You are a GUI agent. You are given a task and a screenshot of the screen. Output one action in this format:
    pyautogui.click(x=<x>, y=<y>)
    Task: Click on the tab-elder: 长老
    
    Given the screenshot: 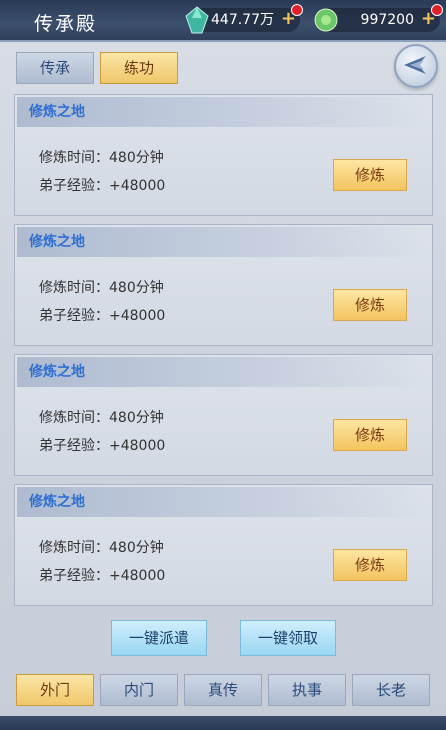 What is the action you would take?
    pyautogui.click(x=391, y=690)
    